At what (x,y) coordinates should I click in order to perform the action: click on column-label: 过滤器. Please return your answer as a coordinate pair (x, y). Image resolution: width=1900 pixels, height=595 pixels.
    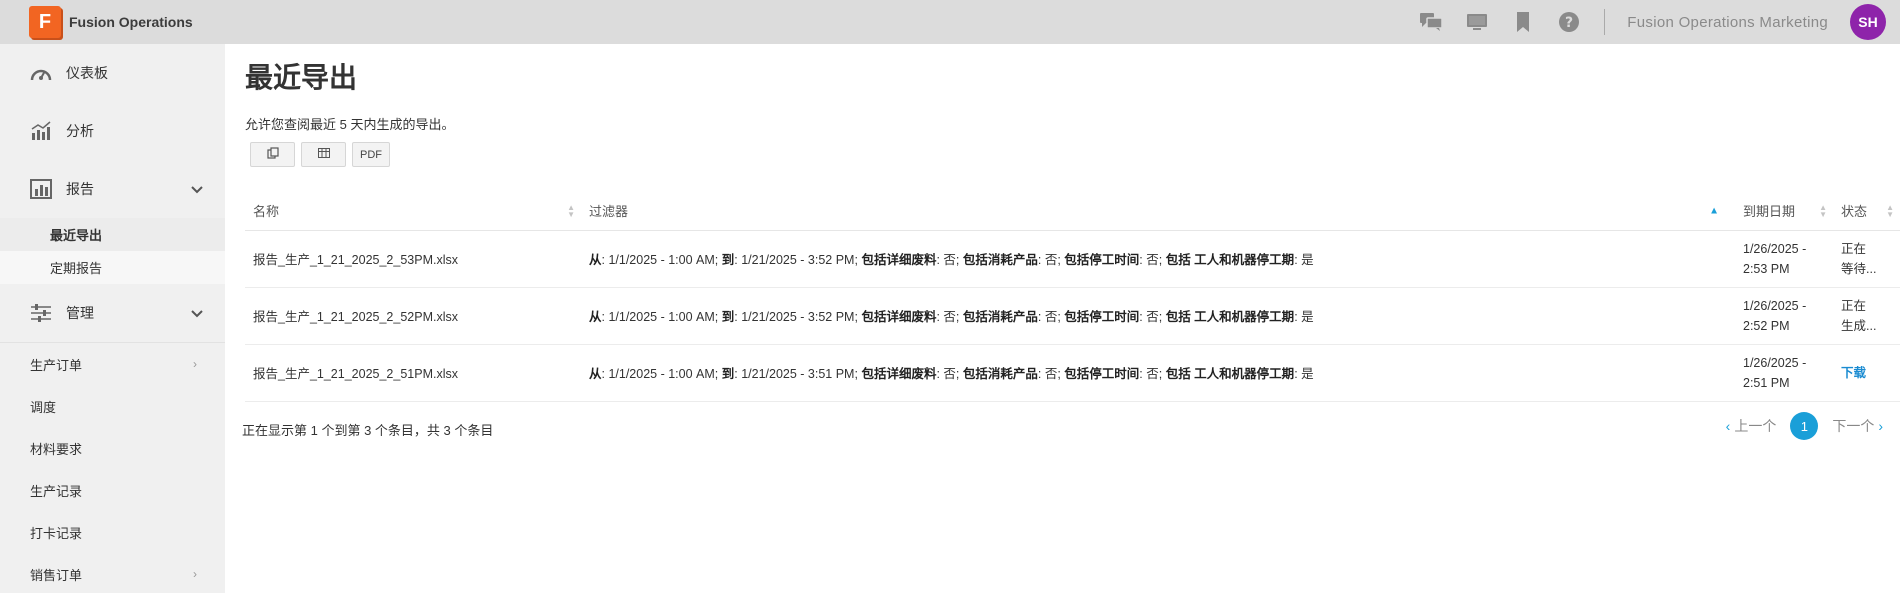
    Looking at the image, I should click on (609, 212).